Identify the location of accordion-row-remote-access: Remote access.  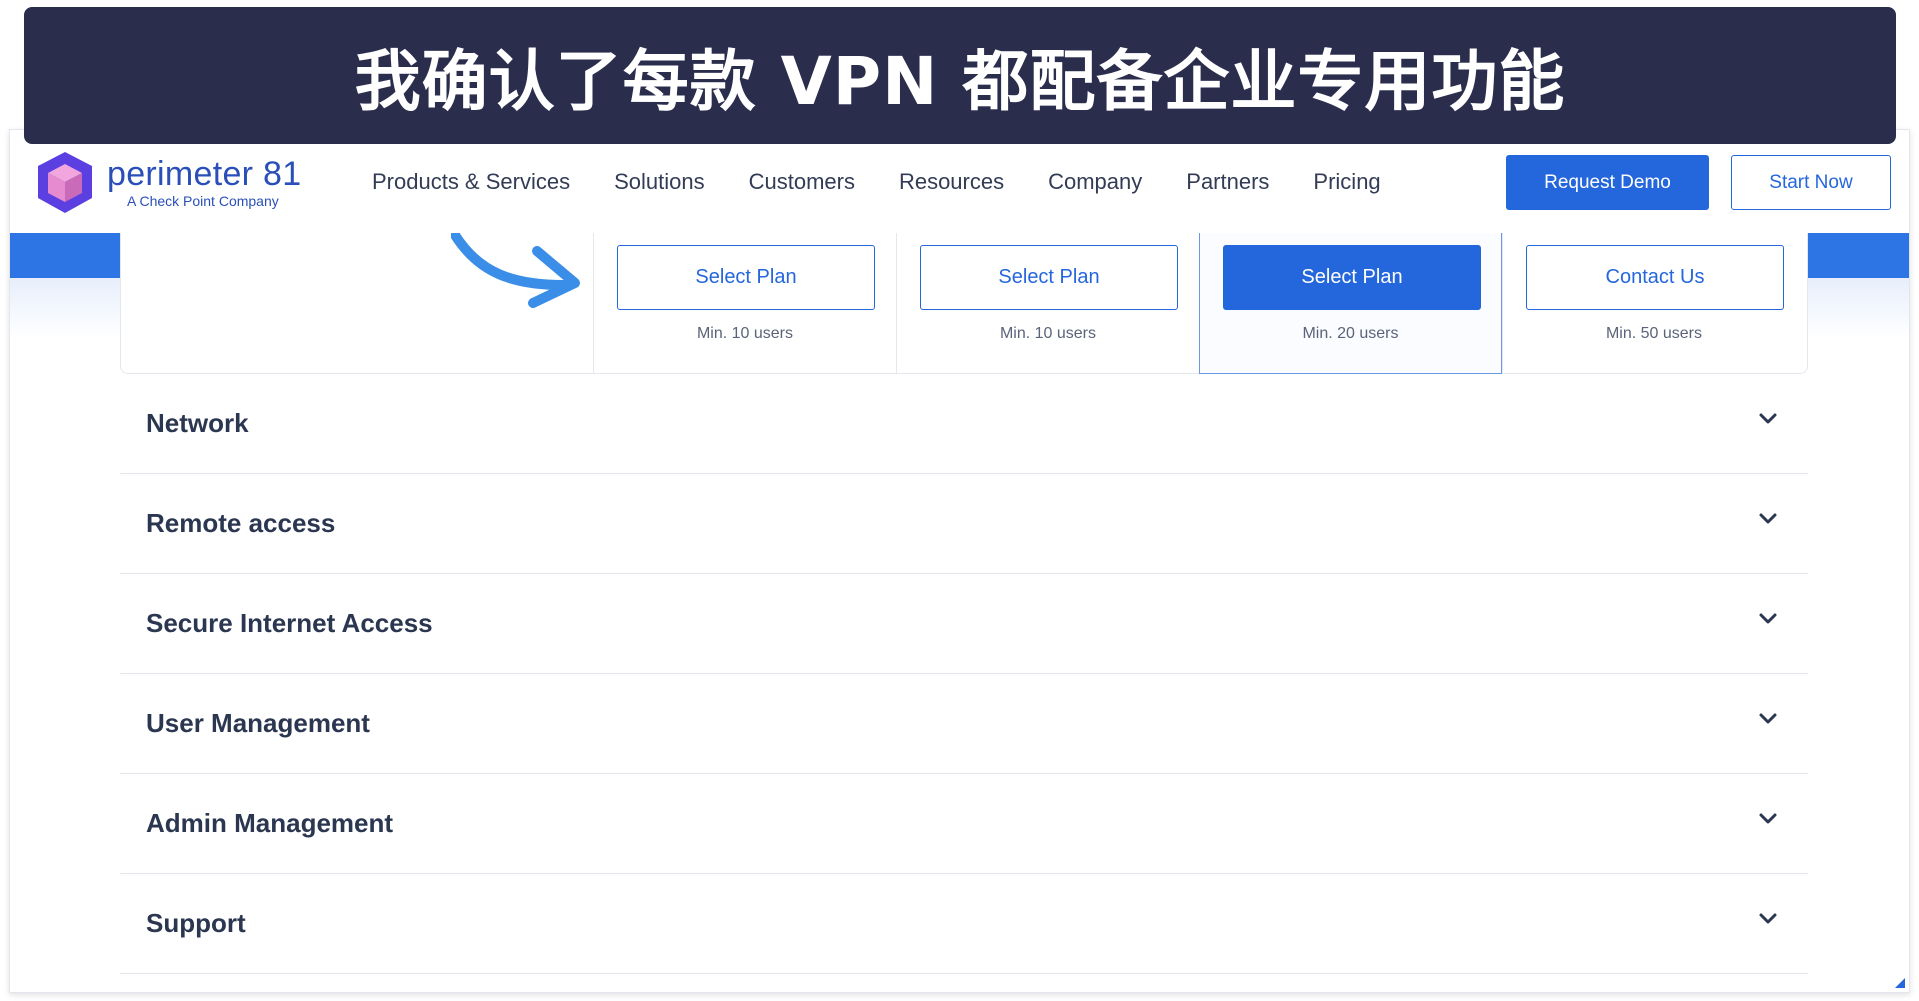
(964, 524).